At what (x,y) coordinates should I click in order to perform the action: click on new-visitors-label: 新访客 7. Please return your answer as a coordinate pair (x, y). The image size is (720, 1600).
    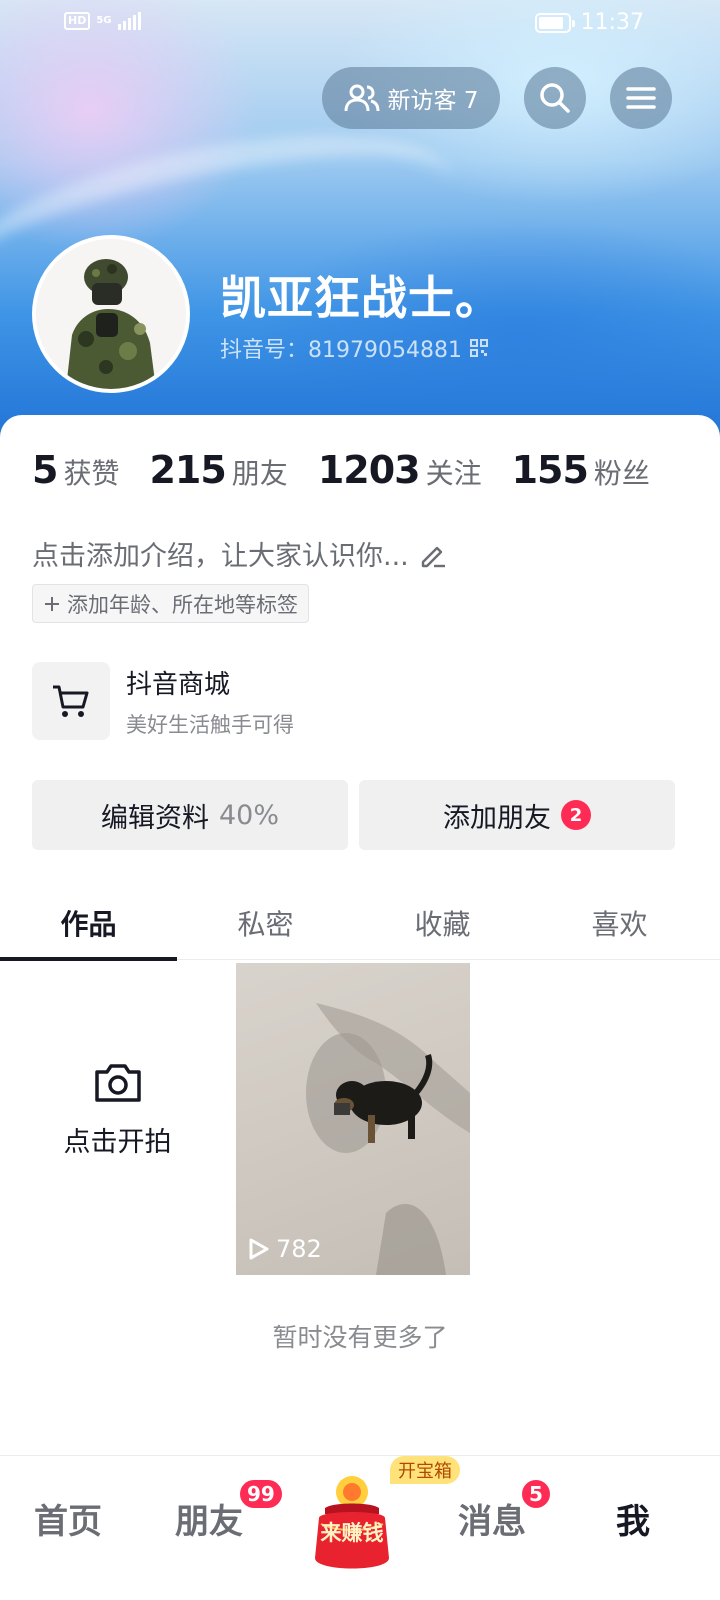
    Looking at the image, I should click on (433, 101).